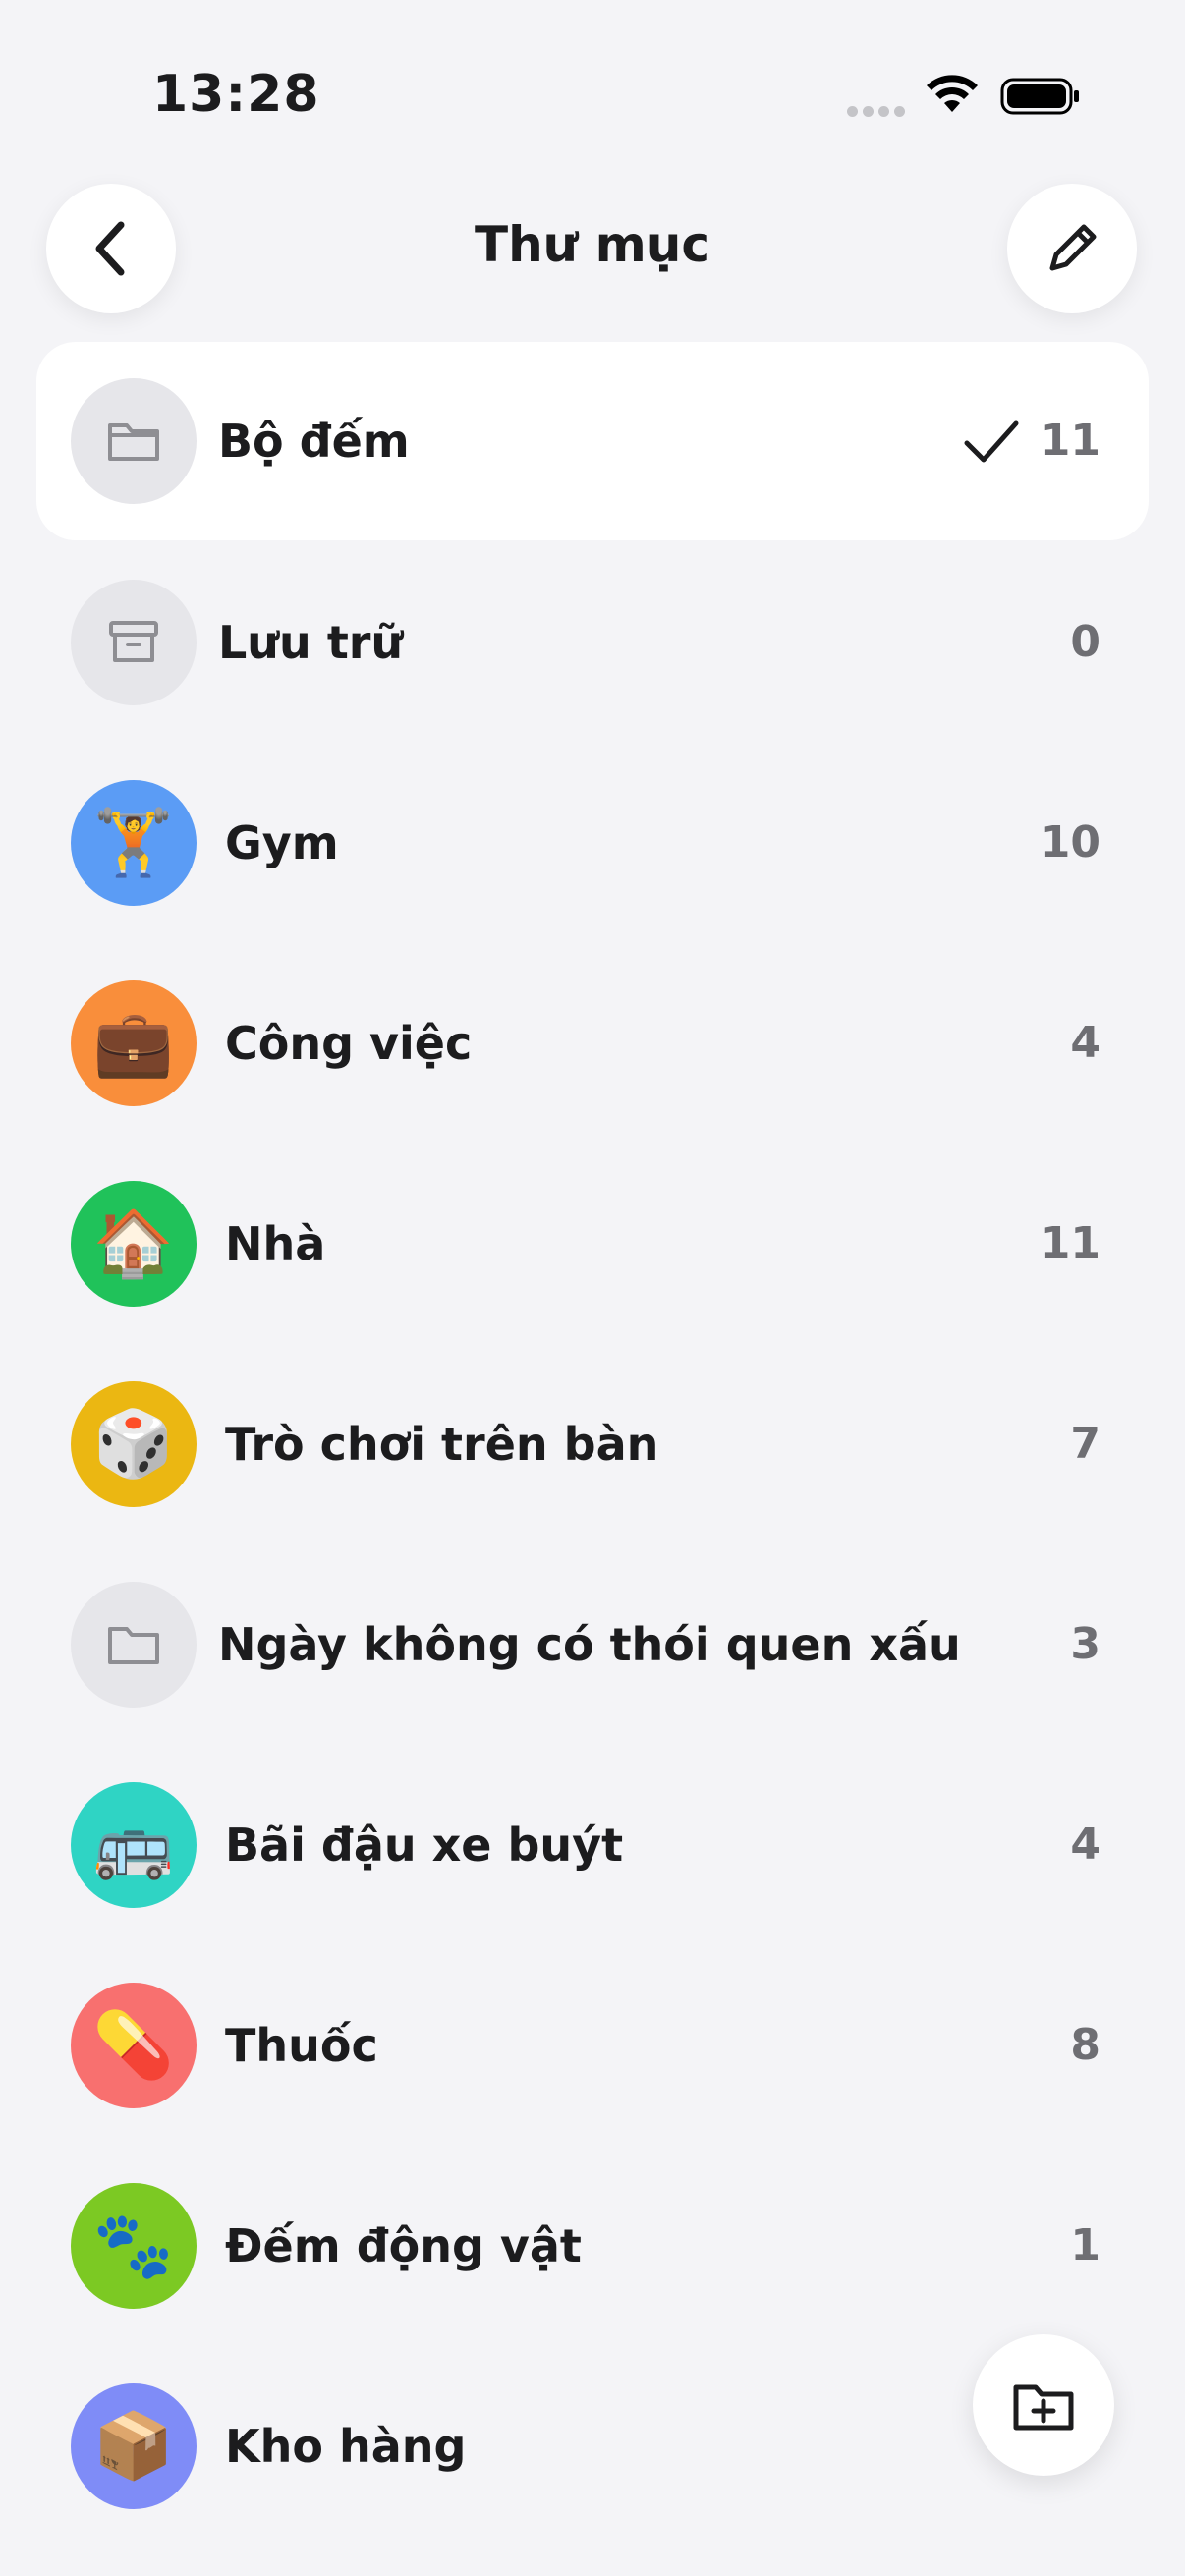  I want to click on folder-row-work: 💼 Công việc 4, so click(592, 1043).